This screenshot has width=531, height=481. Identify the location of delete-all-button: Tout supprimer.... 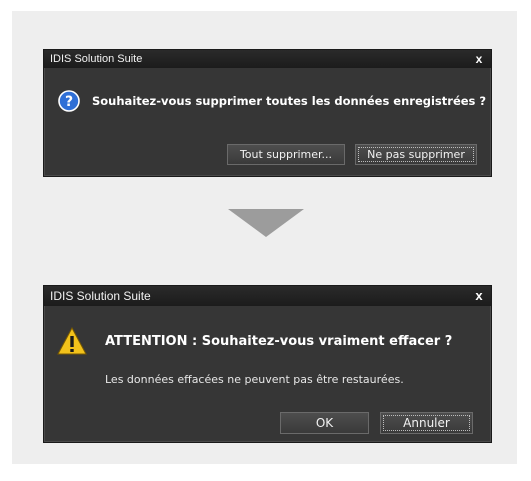
(286, 154).